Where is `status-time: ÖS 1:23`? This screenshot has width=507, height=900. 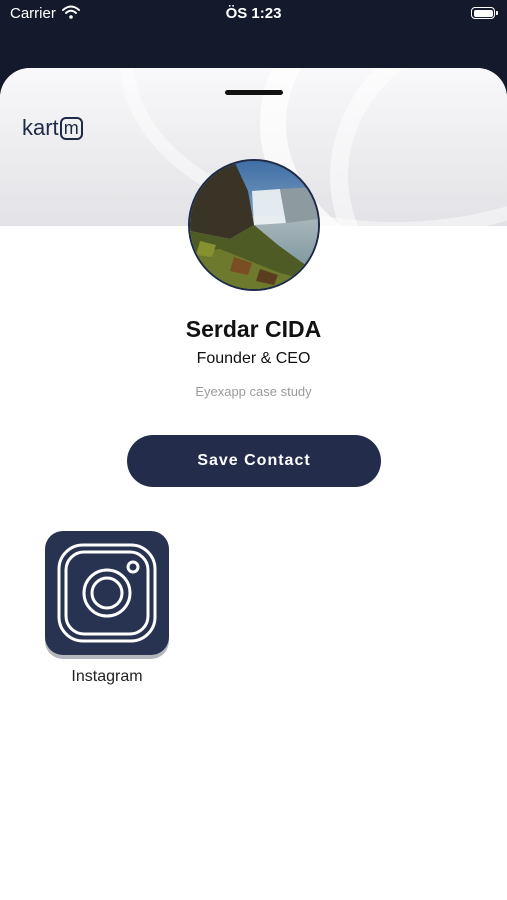
status-time: ÖS 1:23 is located at coordinates (253, 13).